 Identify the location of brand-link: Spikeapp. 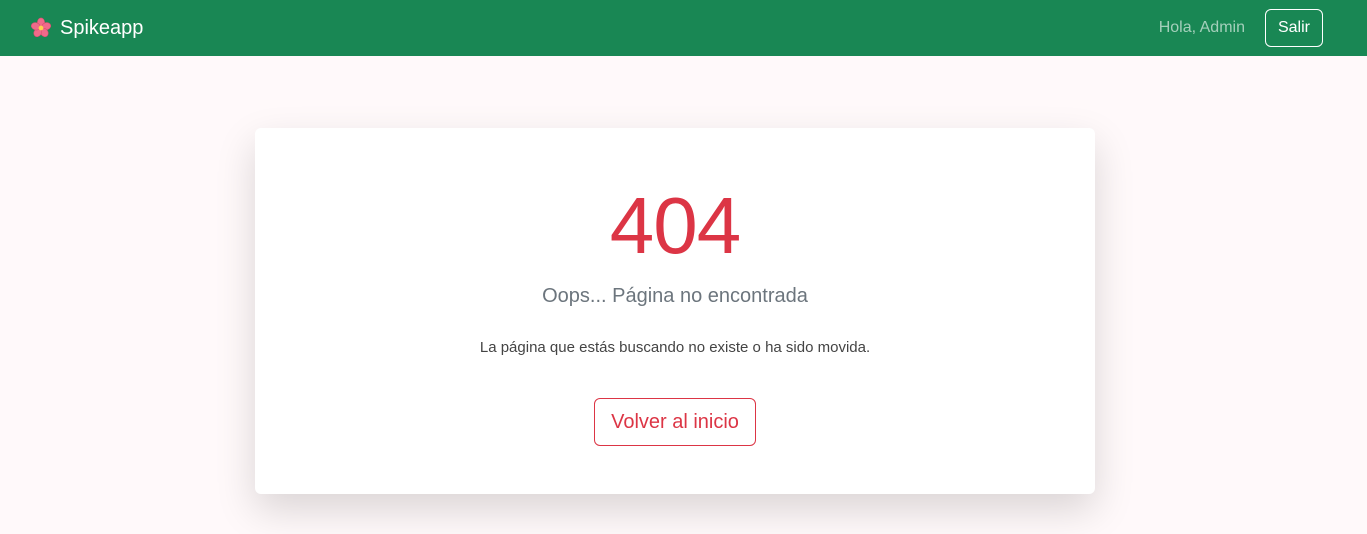
(86, 28).